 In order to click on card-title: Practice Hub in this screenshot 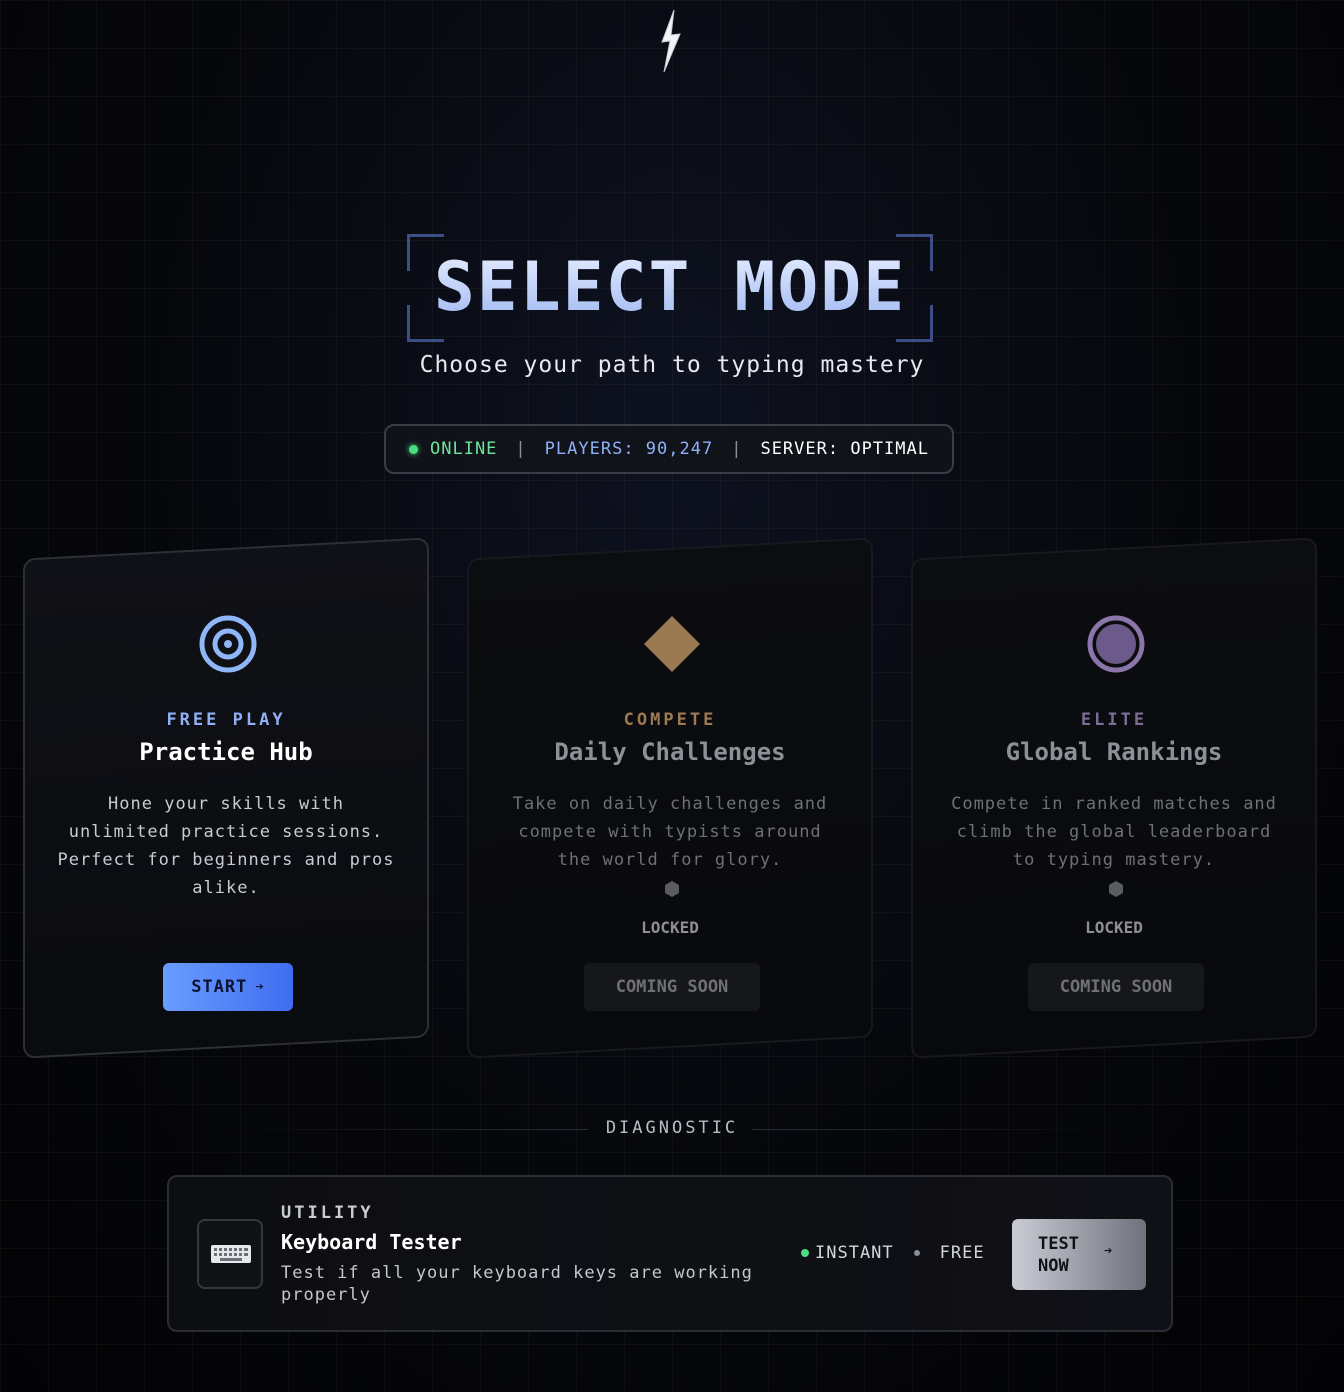, I will do `click(226, 752)`.